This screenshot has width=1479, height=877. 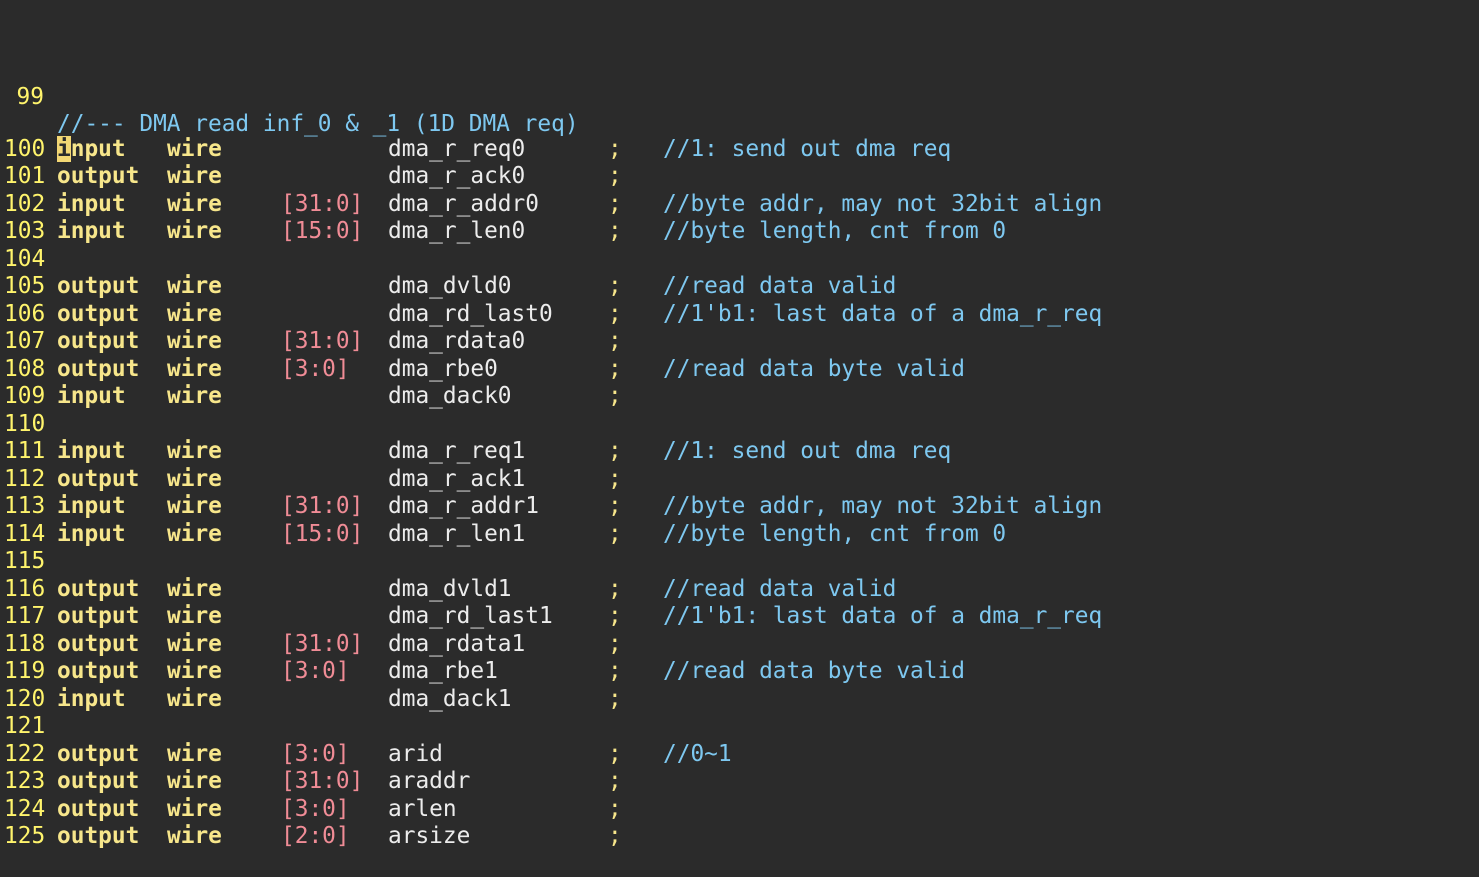 I want to click on code-line: 110, so click(x=739, y=425).